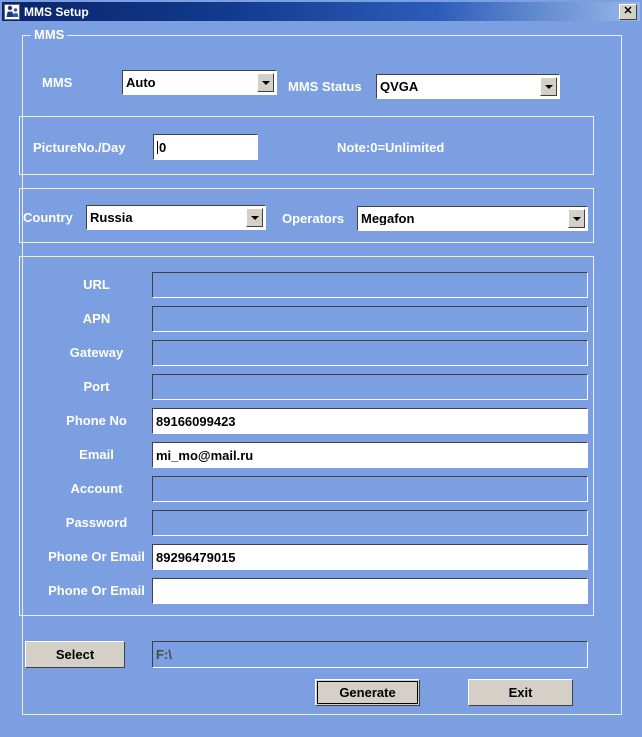 The height and width of the screenshot is (737, 642). Describe the element at coordinates (399, 86) in the screenshot. I see `mms-status-value: QVGA` at that location.